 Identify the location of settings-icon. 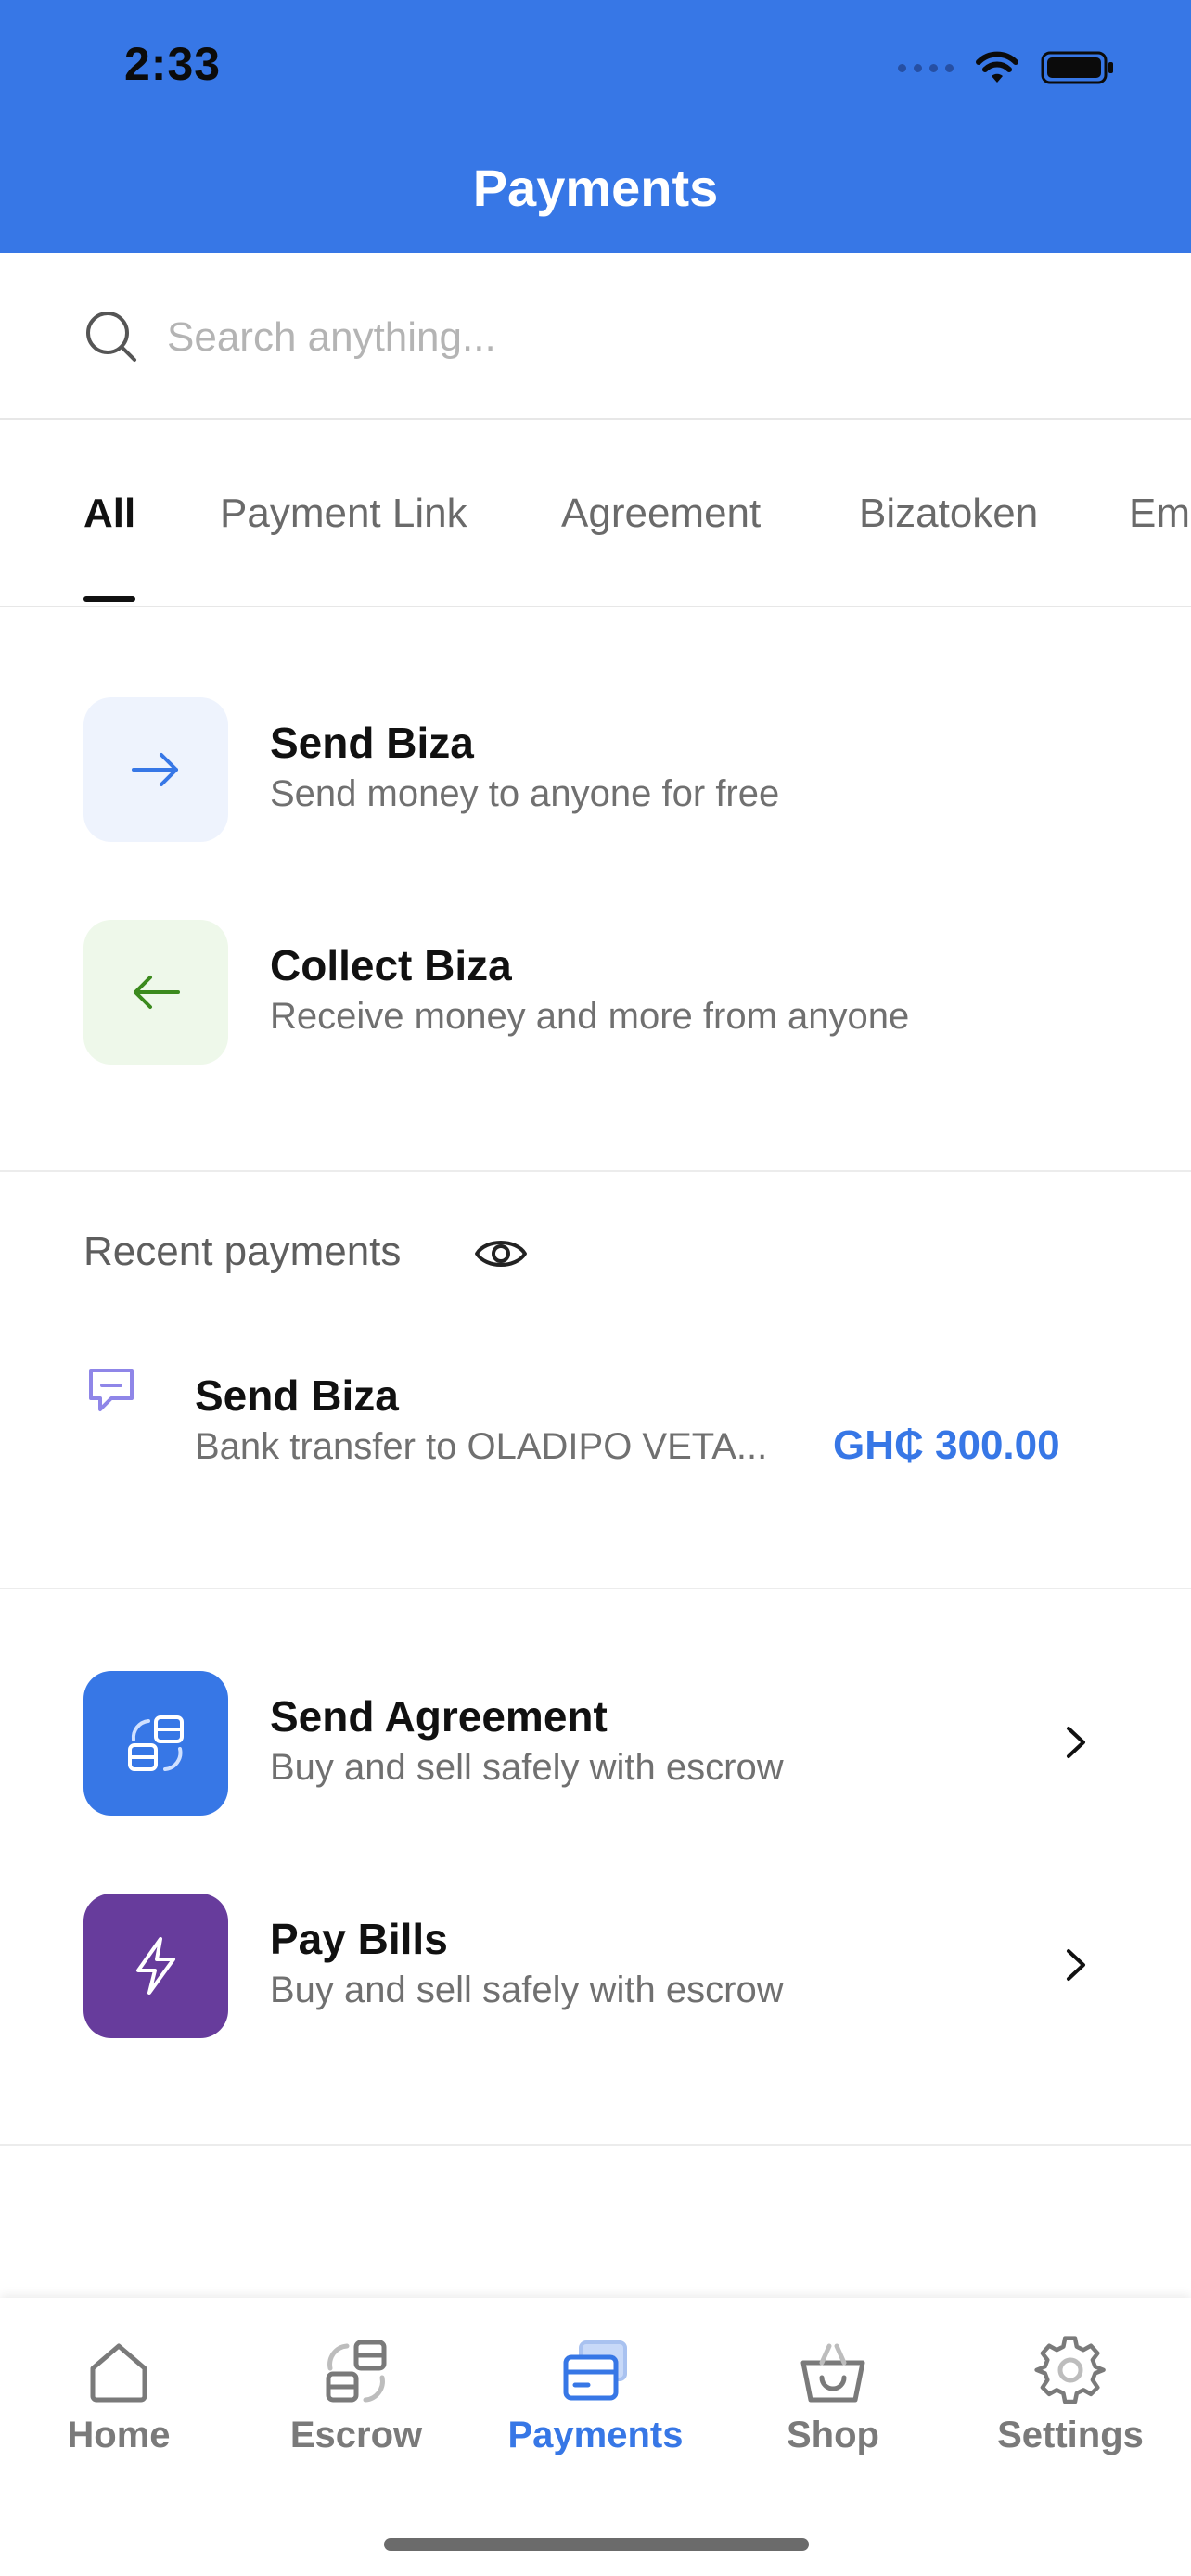
(1070, 2370).